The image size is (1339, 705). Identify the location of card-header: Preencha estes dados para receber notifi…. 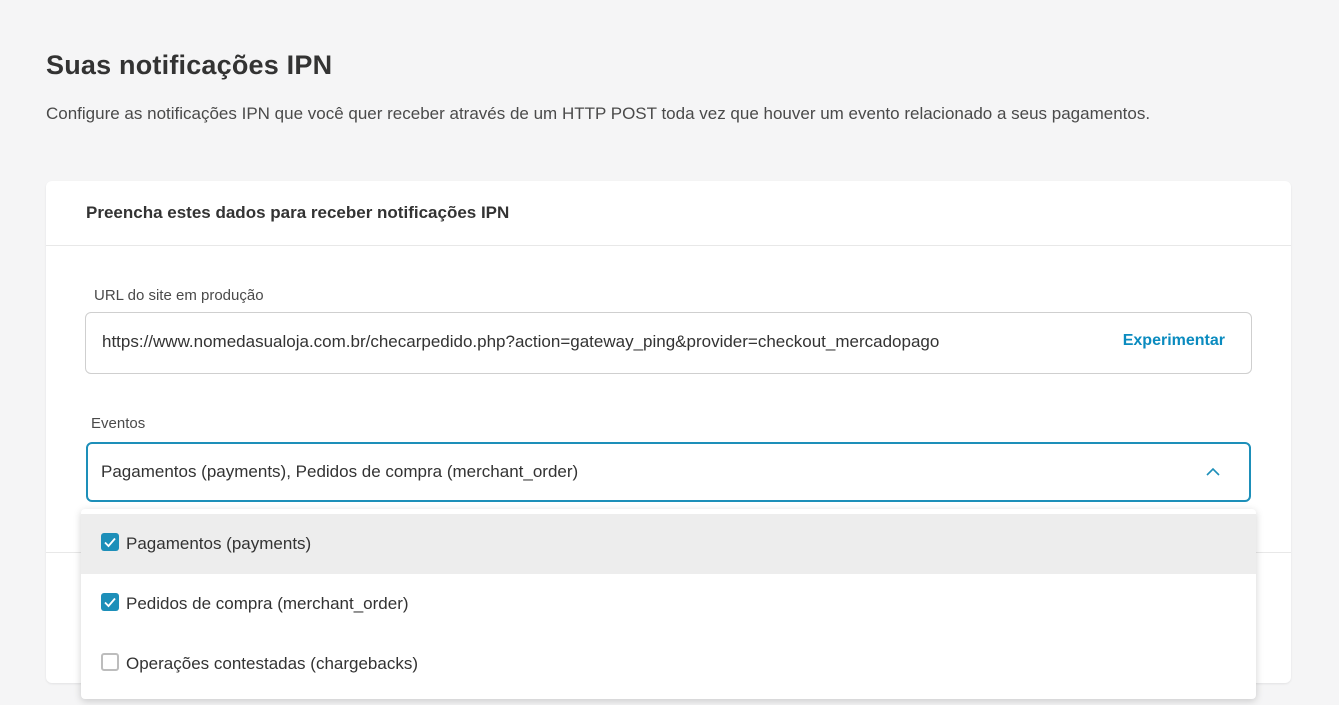
(668, 213).